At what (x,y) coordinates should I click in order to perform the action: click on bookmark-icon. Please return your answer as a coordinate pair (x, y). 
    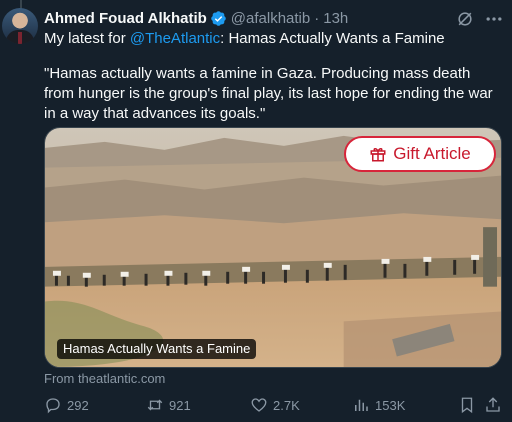
    Looking at the image, I should click on (467, 405).